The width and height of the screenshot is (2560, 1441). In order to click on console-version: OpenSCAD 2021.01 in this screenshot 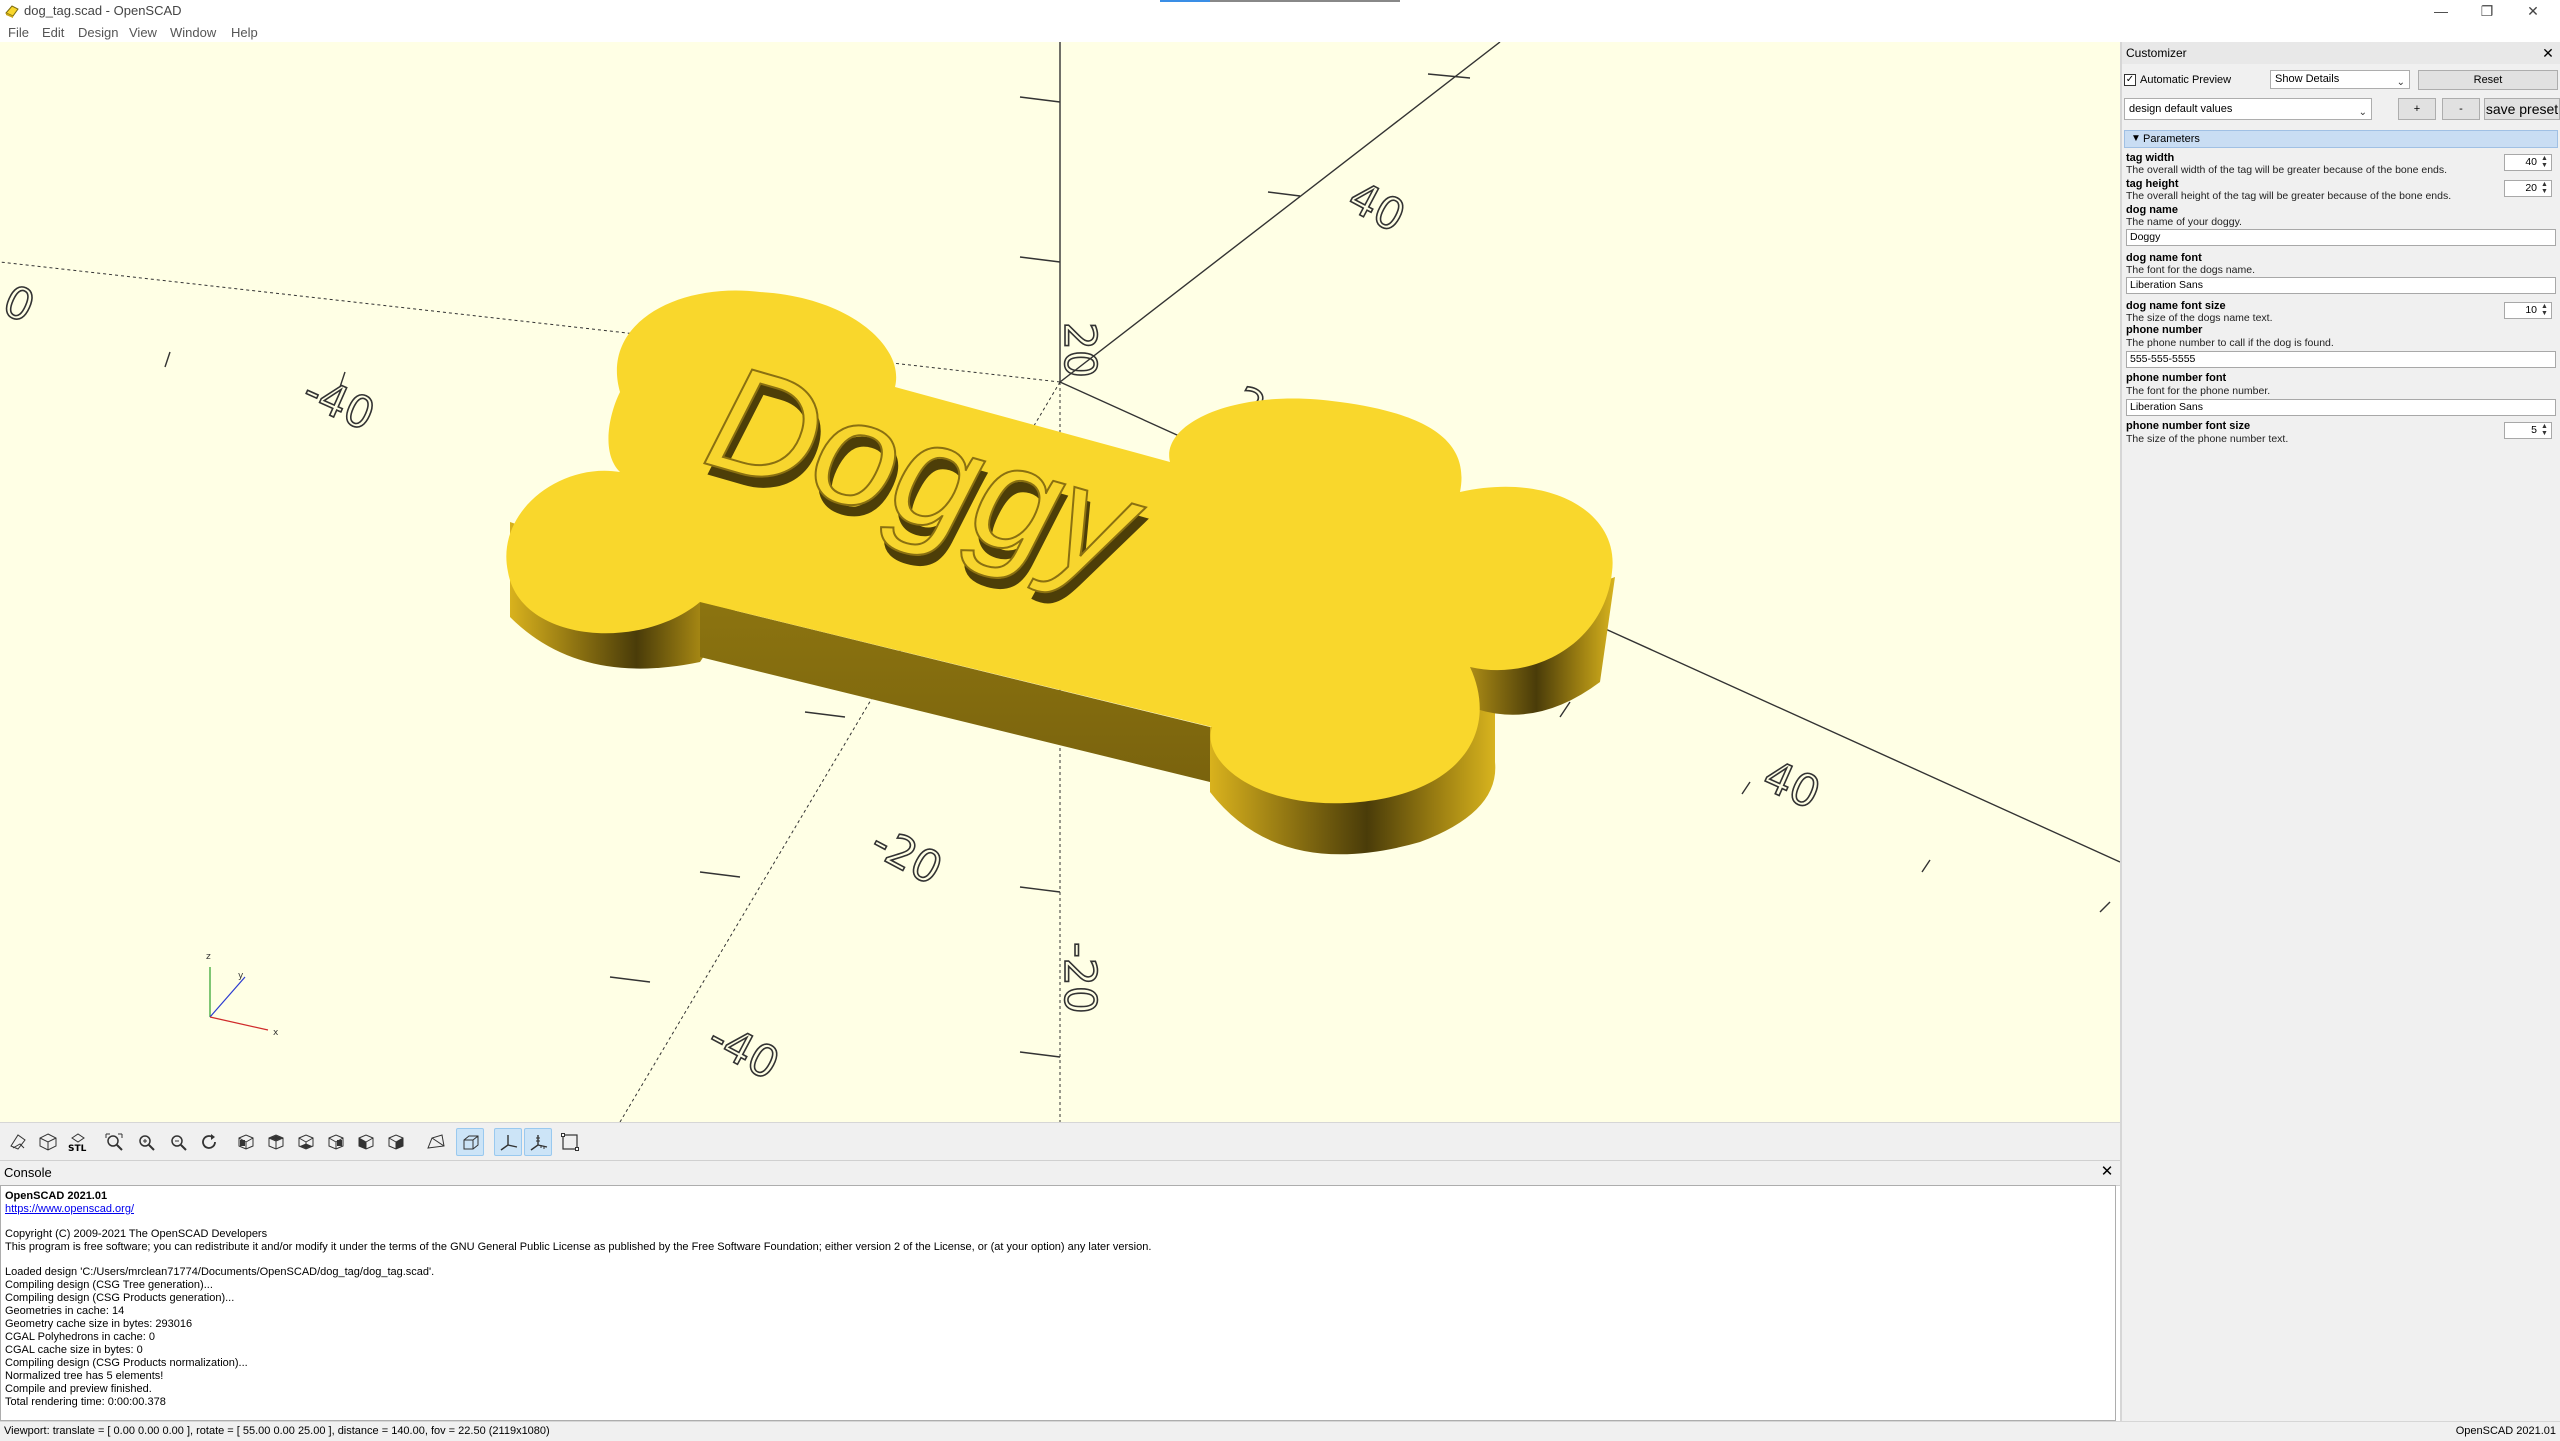, I will do `click(56, 1196)`.